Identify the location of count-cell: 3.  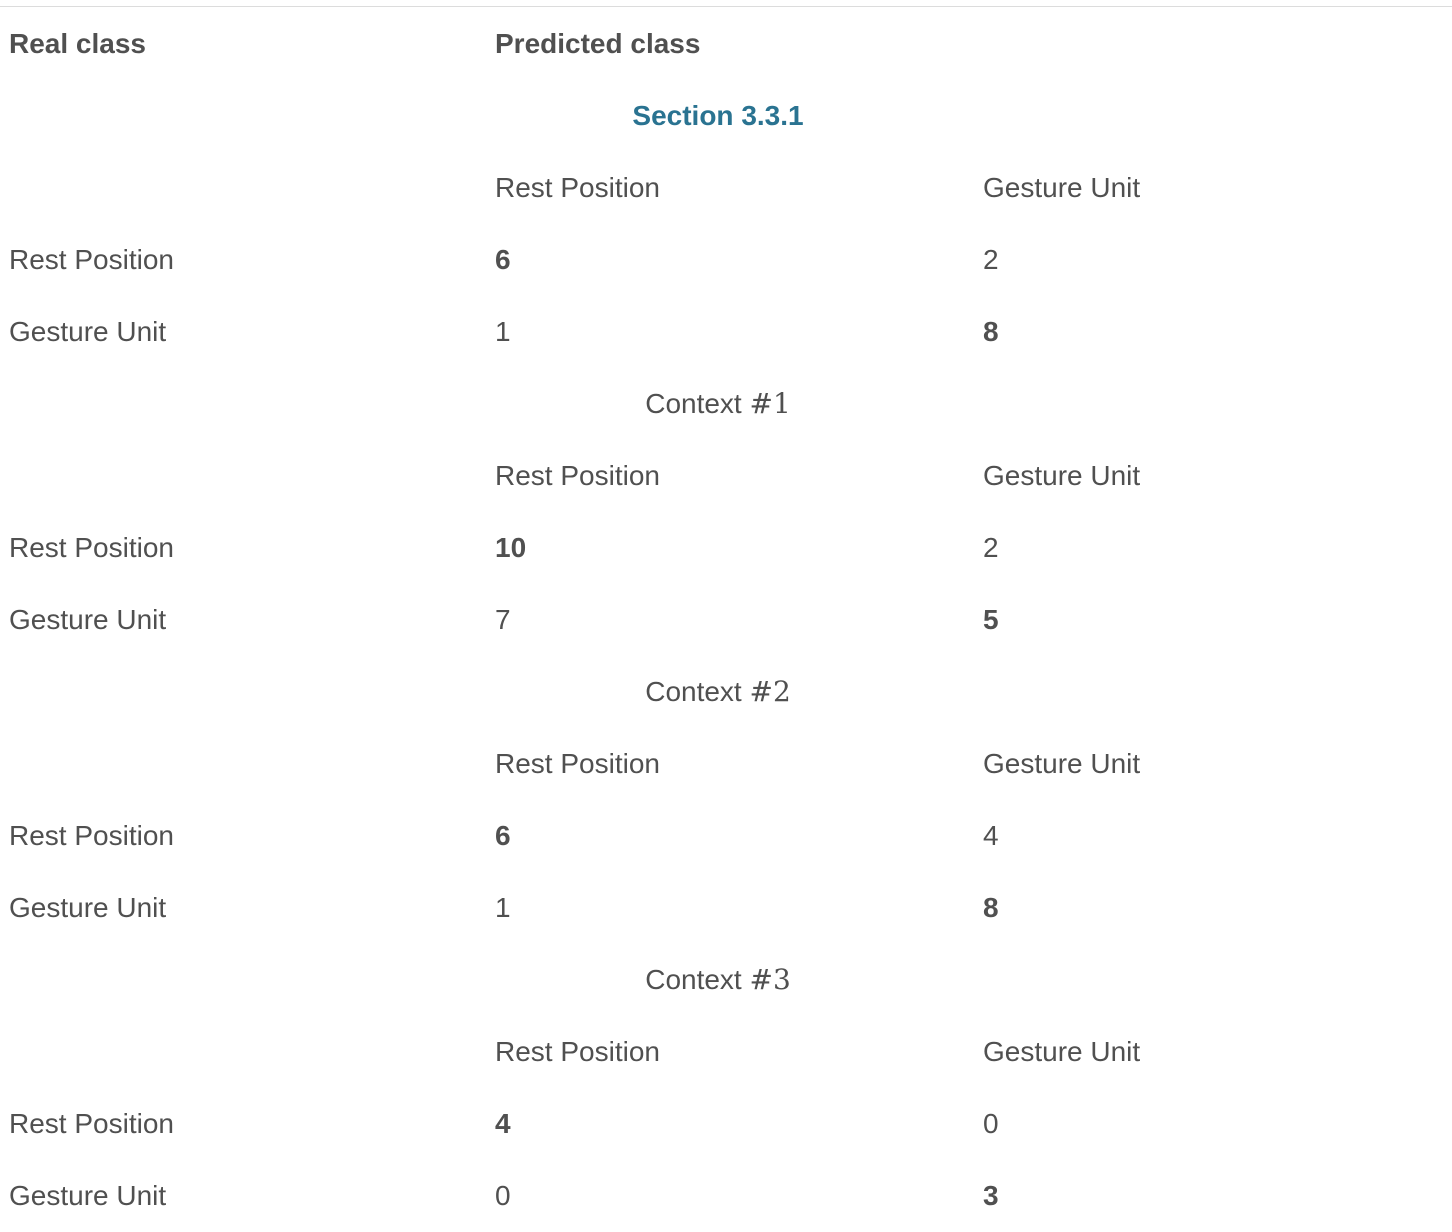
(991, 1195).